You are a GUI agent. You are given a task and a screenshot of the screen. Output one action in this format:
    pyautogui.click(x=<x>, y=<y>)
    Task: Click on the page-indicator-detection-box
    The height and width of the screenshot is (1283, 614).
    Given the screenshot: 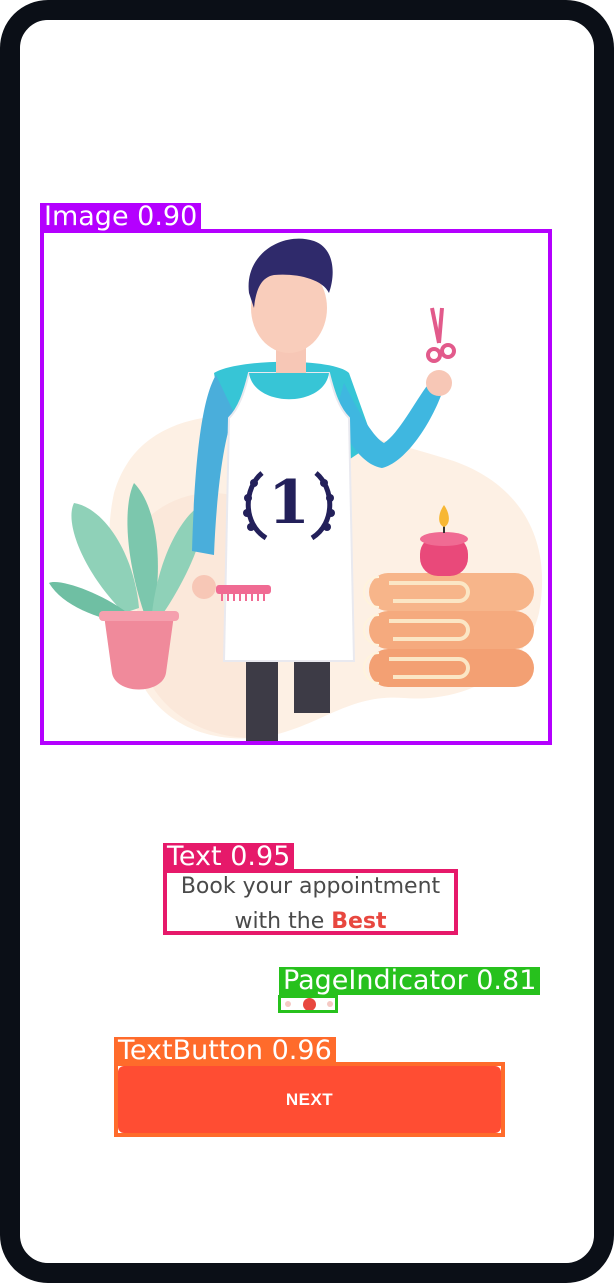 What is the action you would take?
    pyautogui.click(x=308, y=1004)
    